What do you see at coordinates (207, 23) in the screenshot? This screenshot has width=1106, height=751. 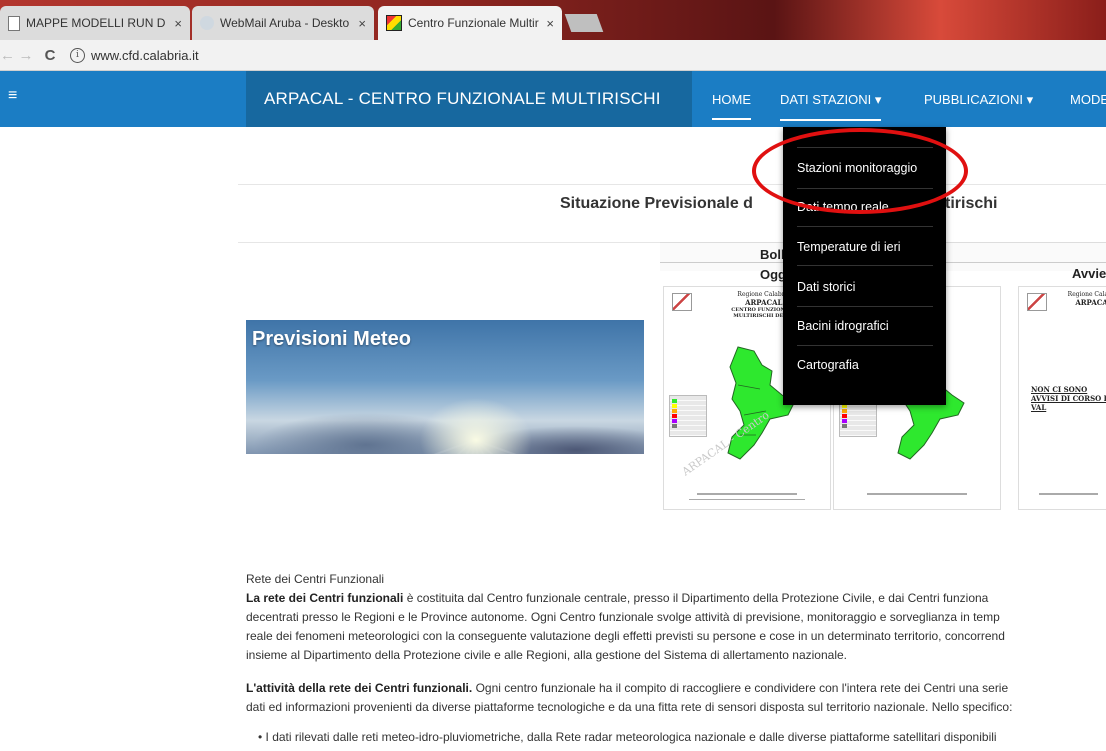 I see `webmail-icon` at bounding box center [207, 23].